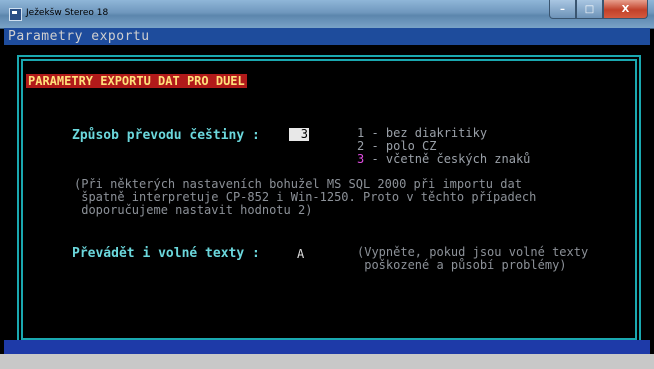 This screenshot has height=369, width=654. I want to click on window-controls: – □ X, so click(598, 9).